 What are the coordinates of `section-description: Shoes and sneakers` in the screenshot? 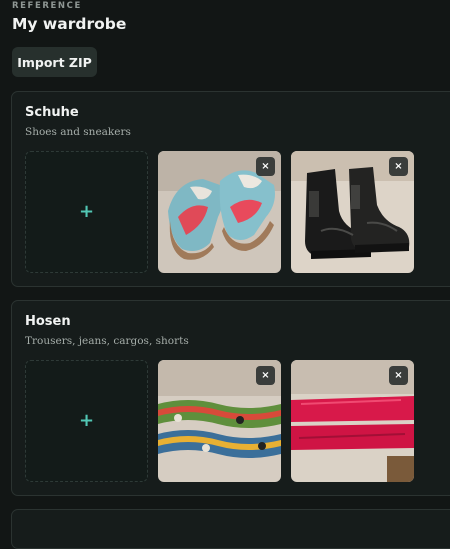 It's located at (78, 132).